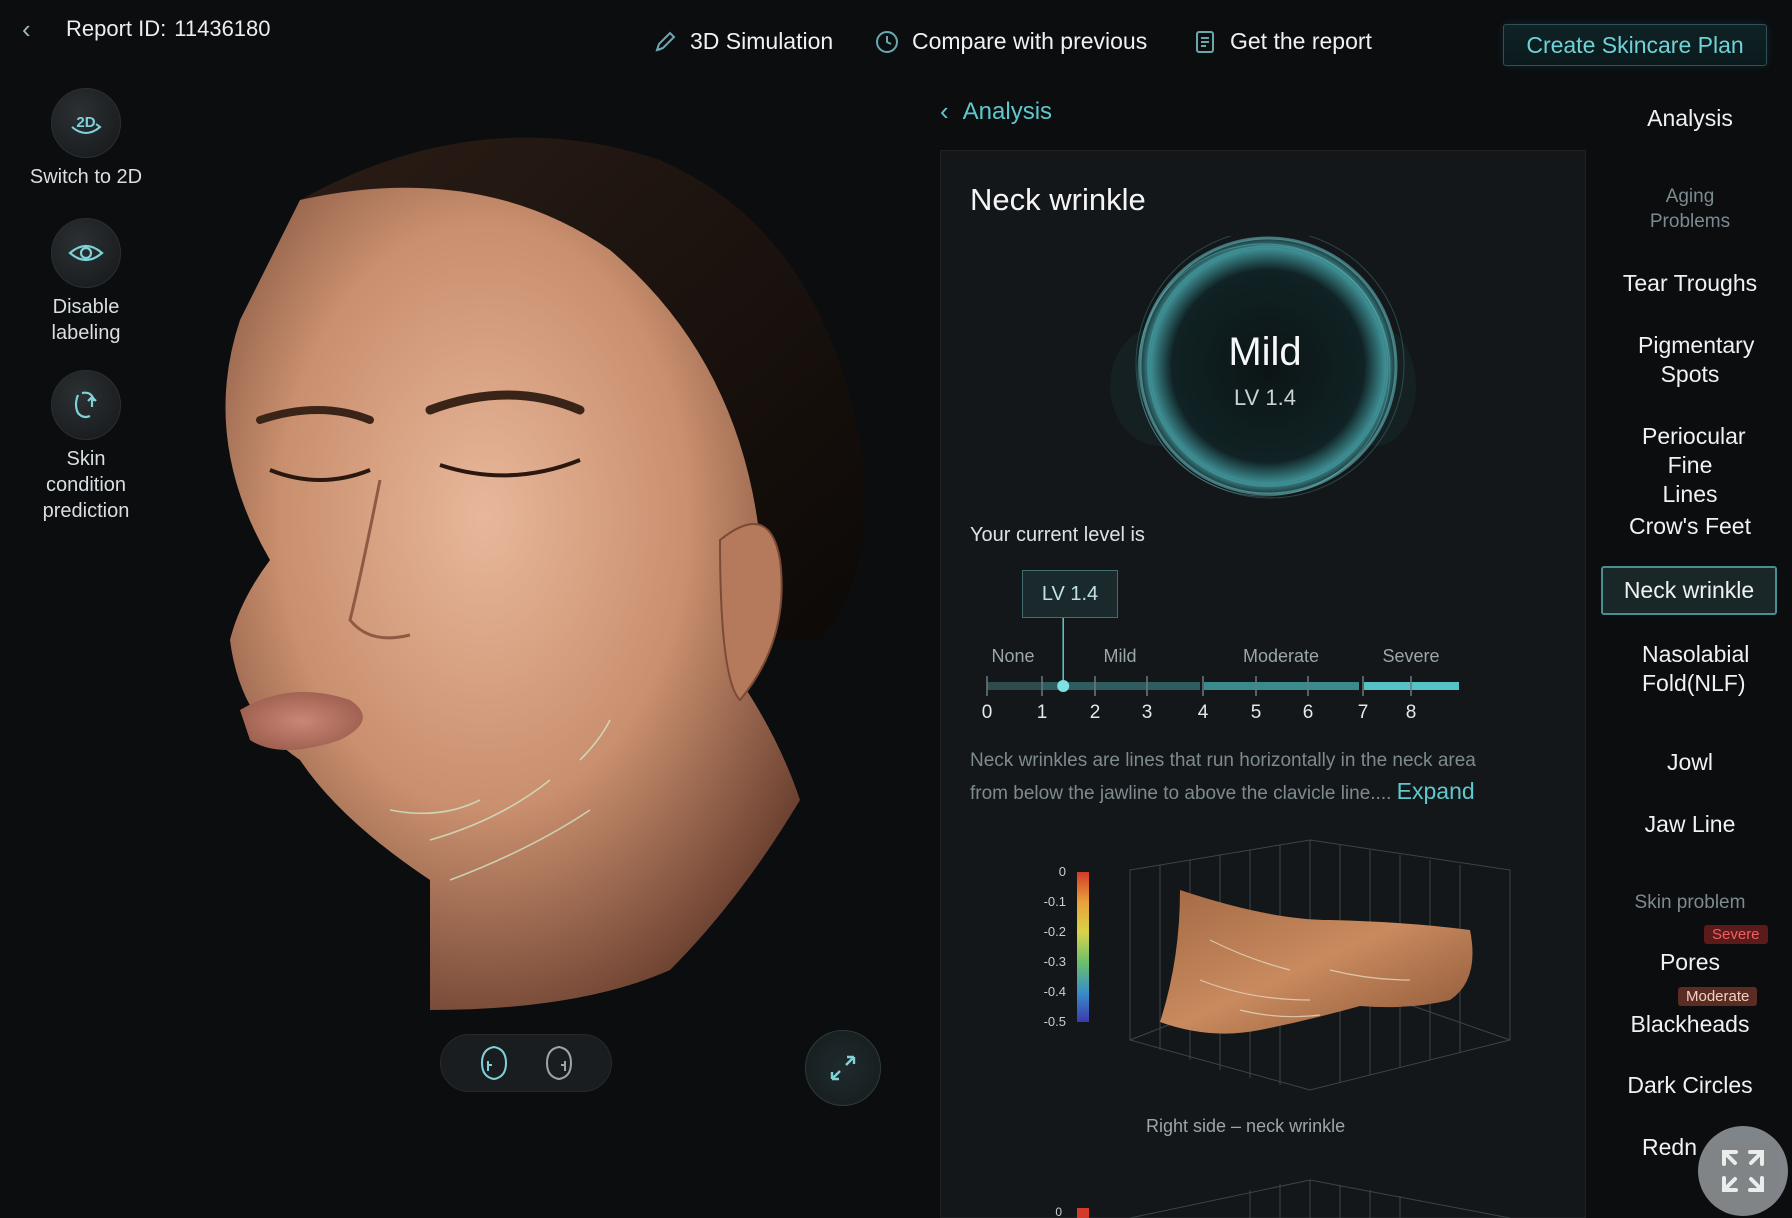  I want to click on nav-item-periocular-fine-lines: Periocular Fine Lines, so click(1690, 465).